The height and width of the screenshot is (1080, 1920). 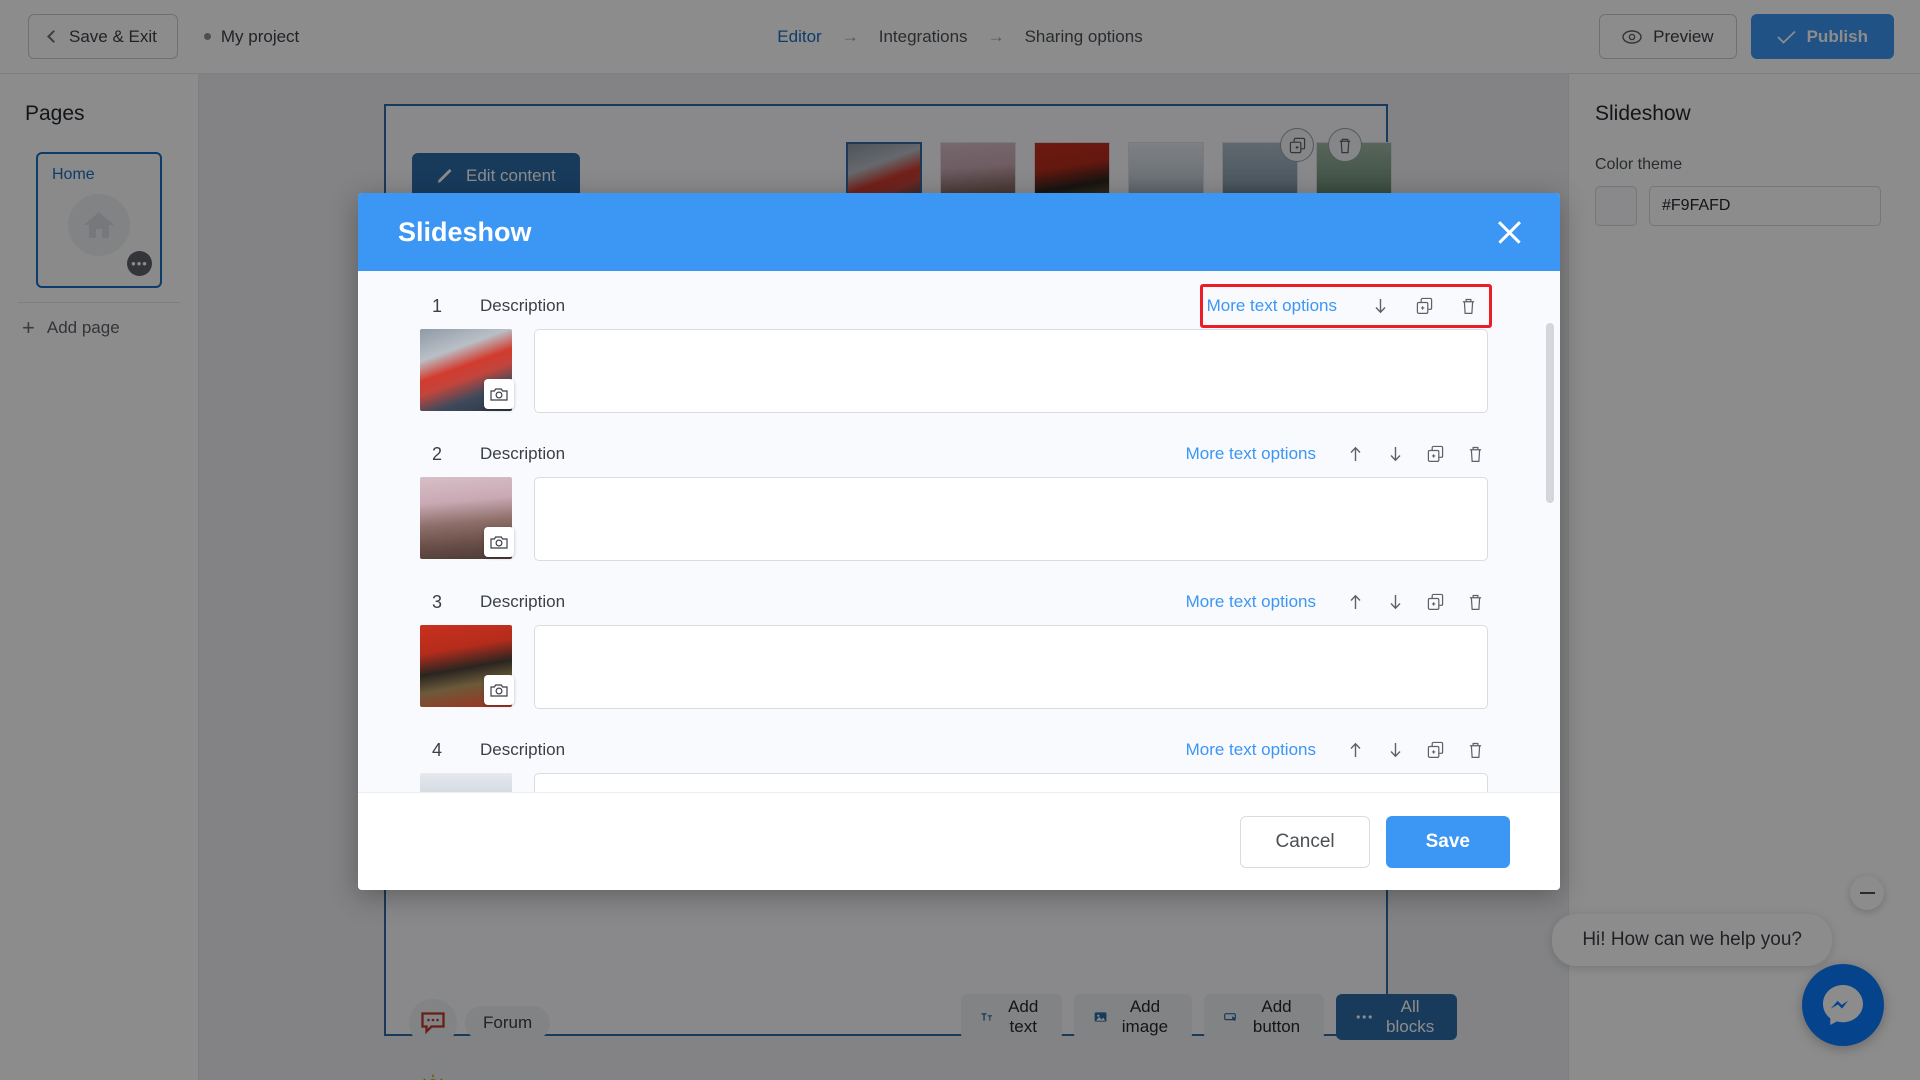 I want to click on slide-row: 3 Description More text options, so click(x=950, y=641).